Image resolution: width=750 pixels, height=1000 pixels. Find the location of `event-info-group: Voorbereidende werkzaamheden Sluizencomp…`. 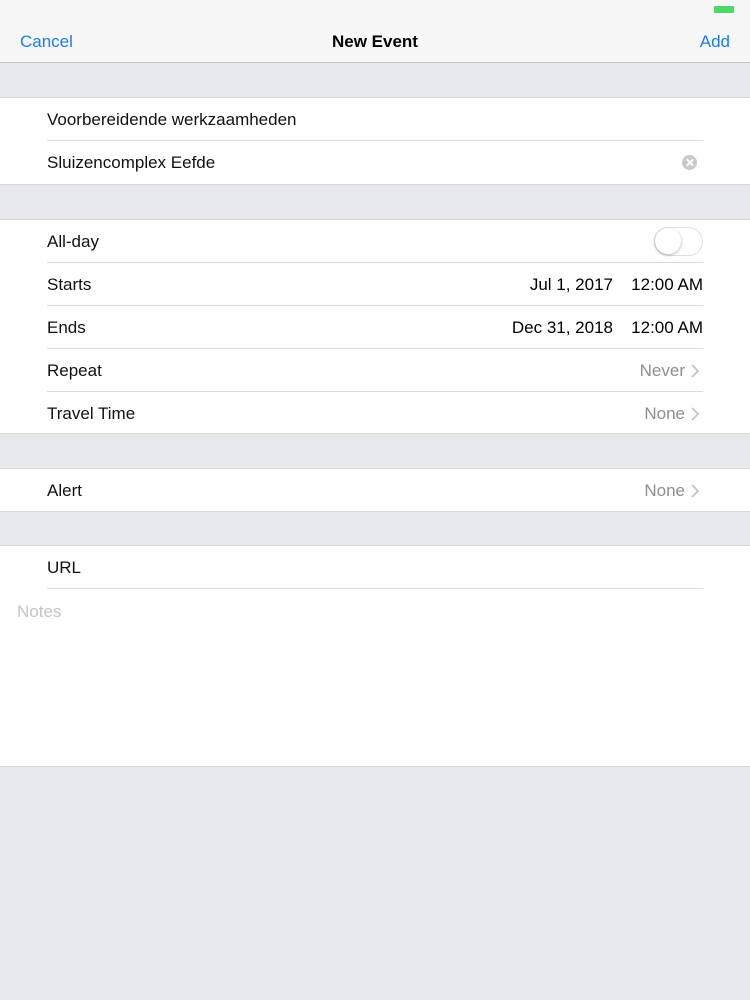

event-info-group: Voorbereidende werkzaamheden Sluizencomp… is located at coordinates (375, 141).